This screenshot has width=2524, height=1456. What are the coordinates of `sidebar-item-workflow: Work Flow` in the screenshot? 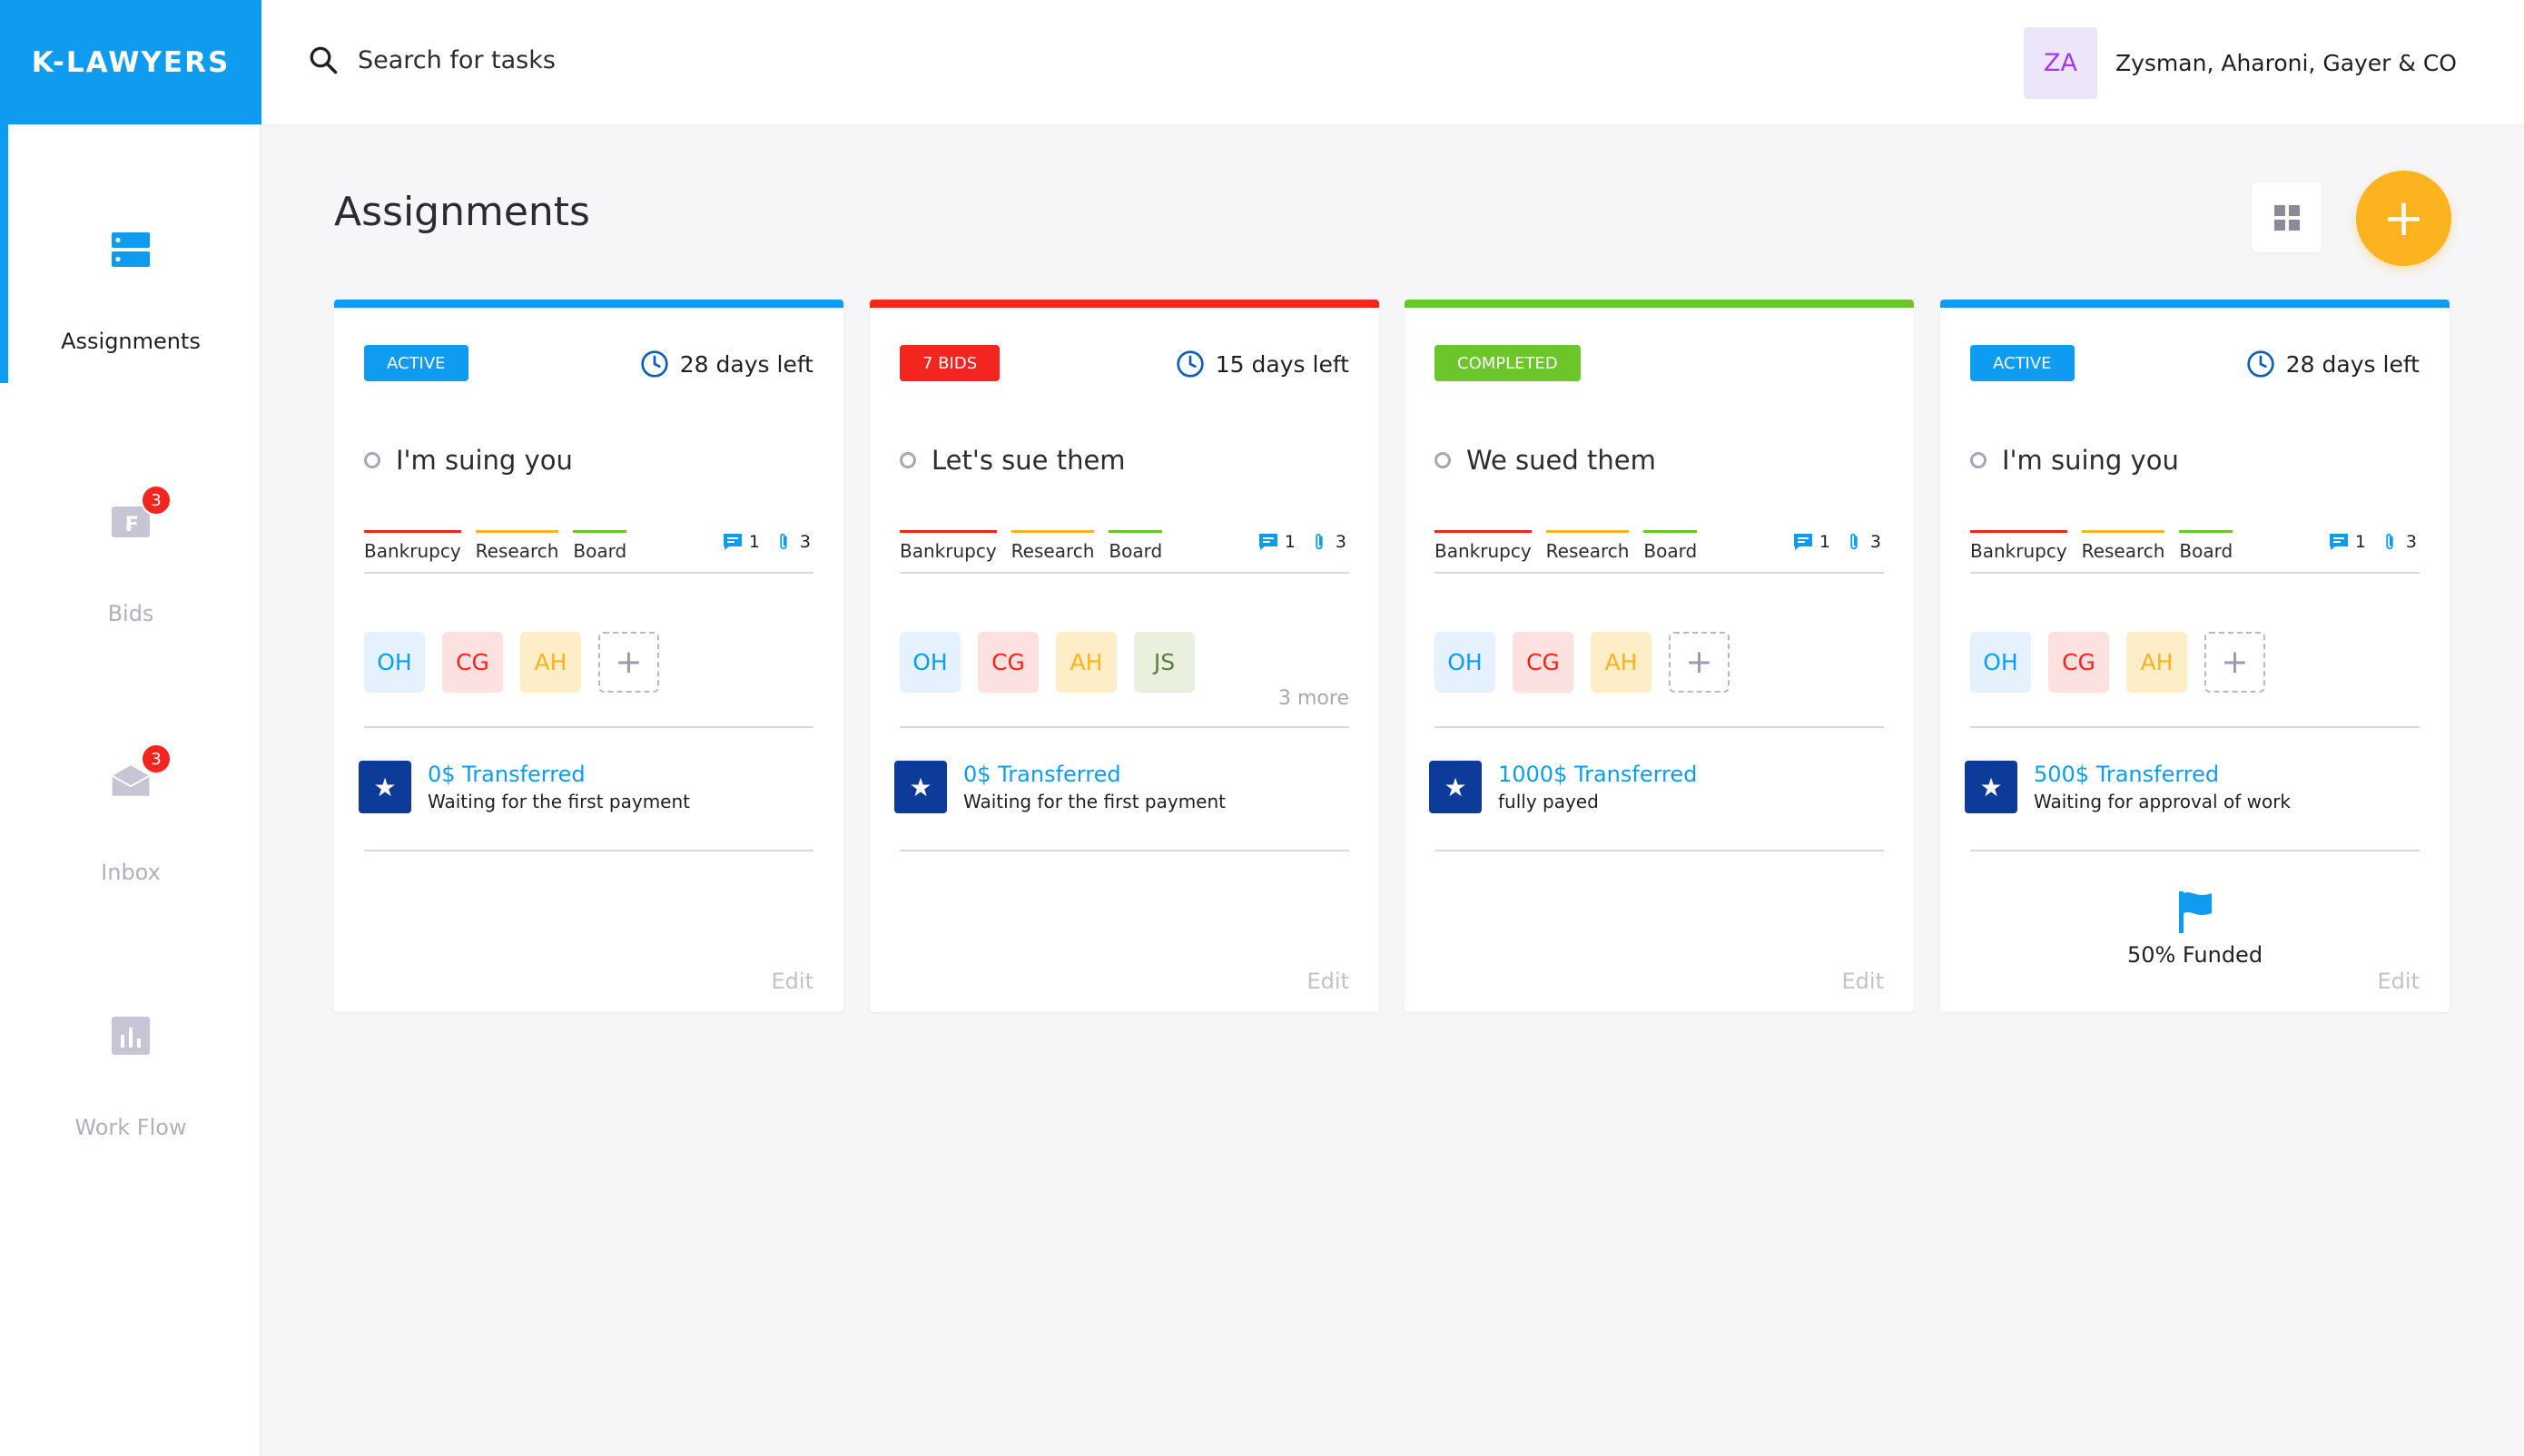 It's located at (130, 1077).